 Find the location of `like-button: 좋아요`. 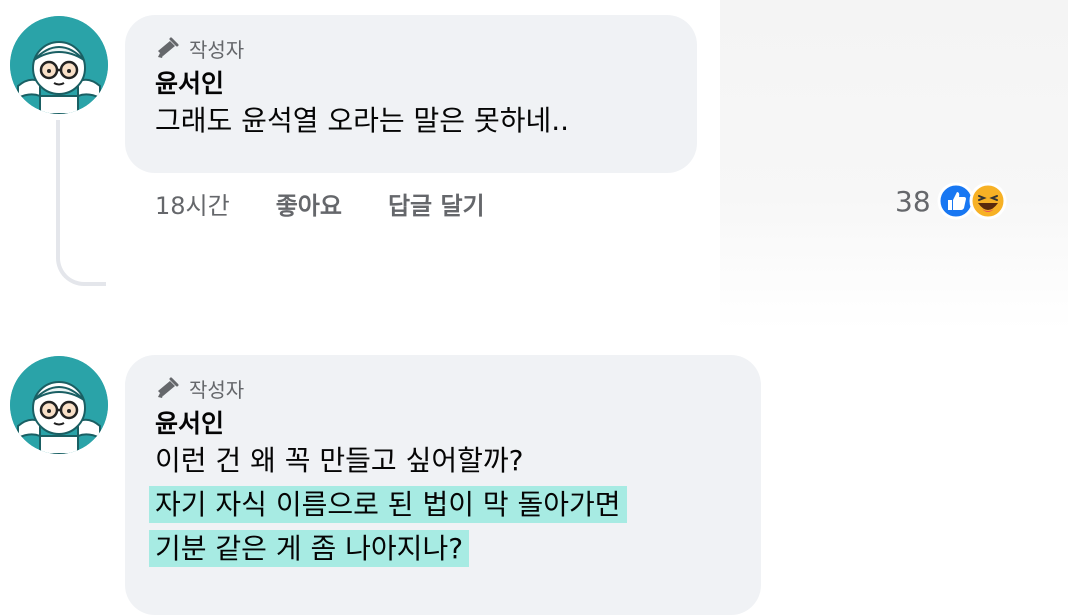

like-button: 좋아요 is located at coordinates (309, 203).